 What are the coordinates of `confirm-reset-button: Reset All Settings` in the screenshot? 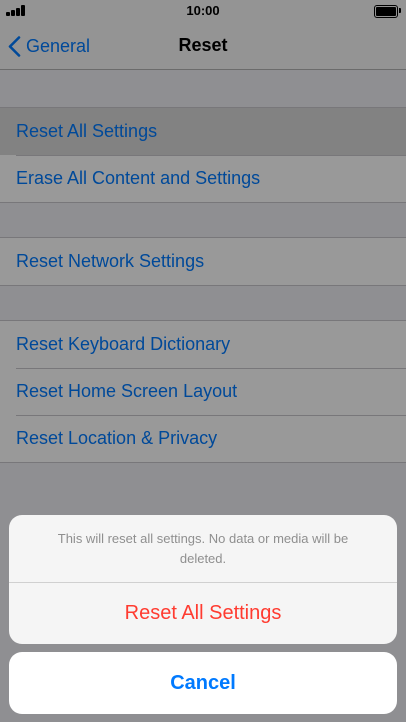 It's located at (203, 613).